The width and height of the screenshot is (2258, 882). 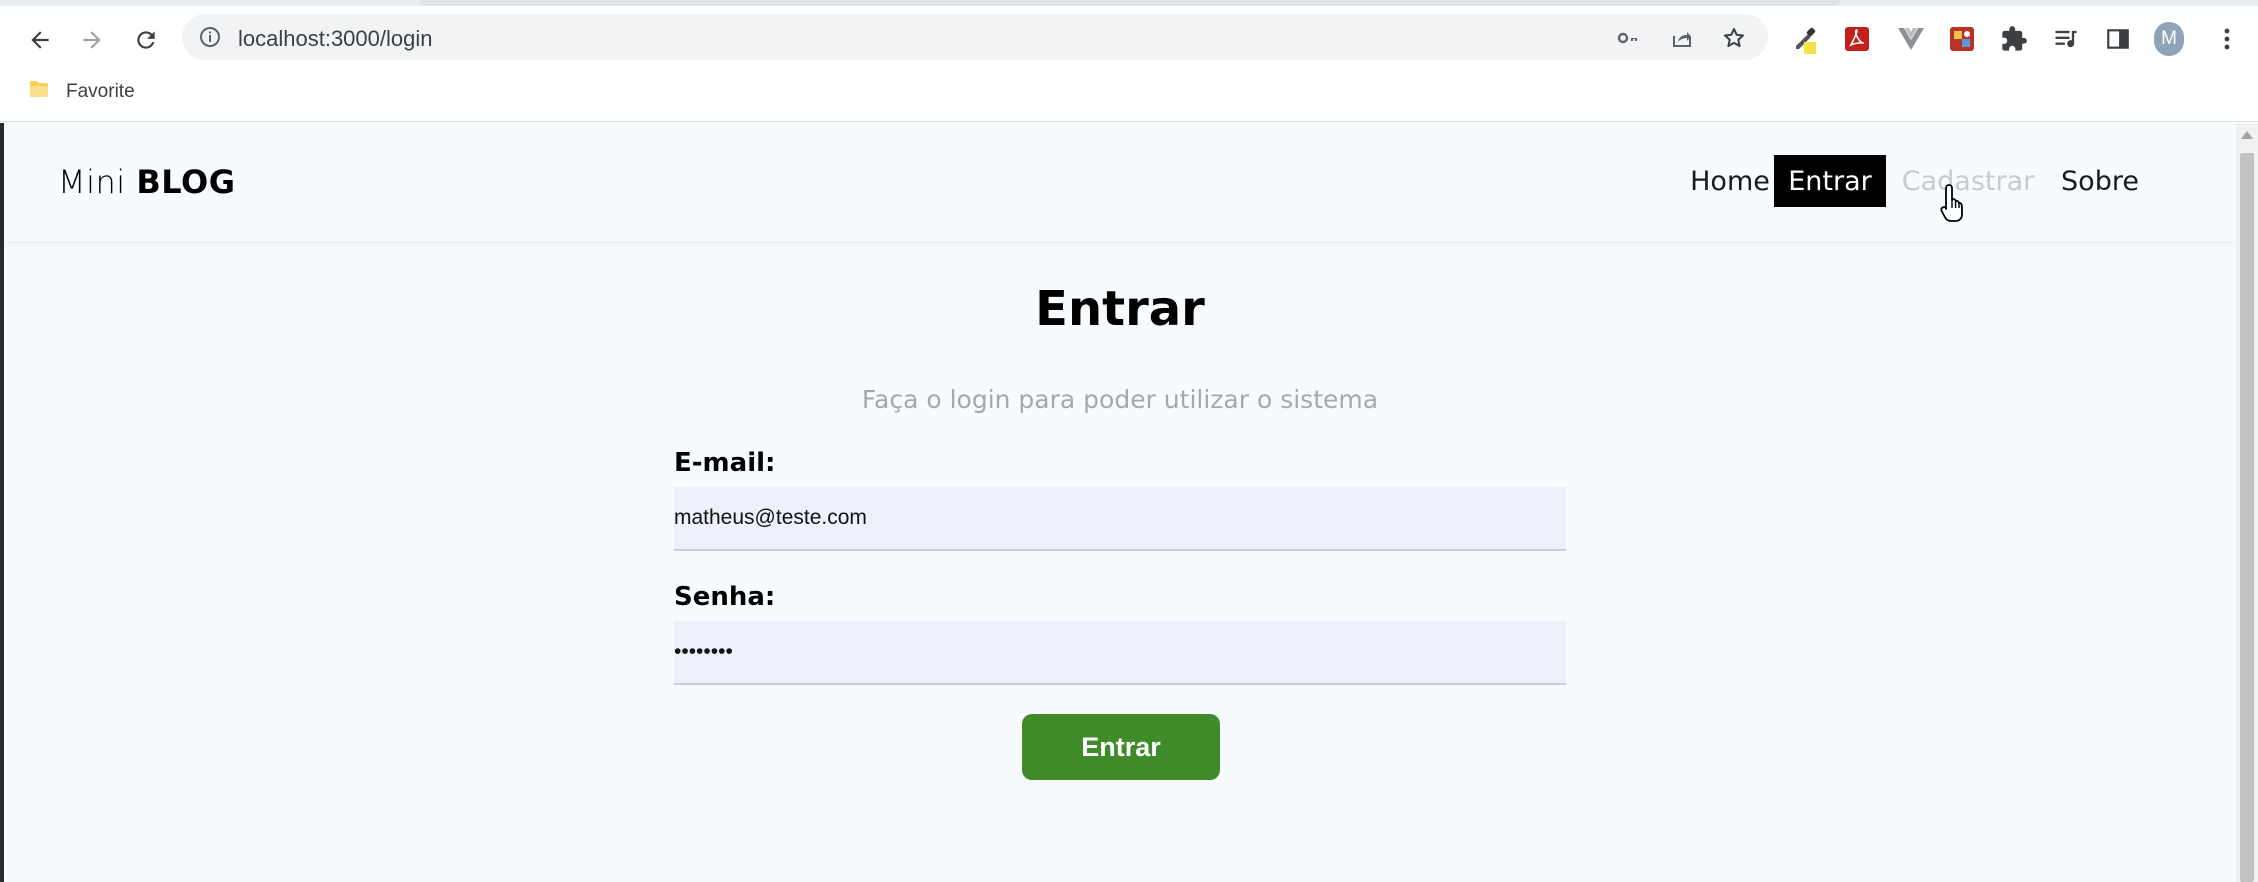 I want to click on bookmark-label: Favorite, so click(x=100, y=91).